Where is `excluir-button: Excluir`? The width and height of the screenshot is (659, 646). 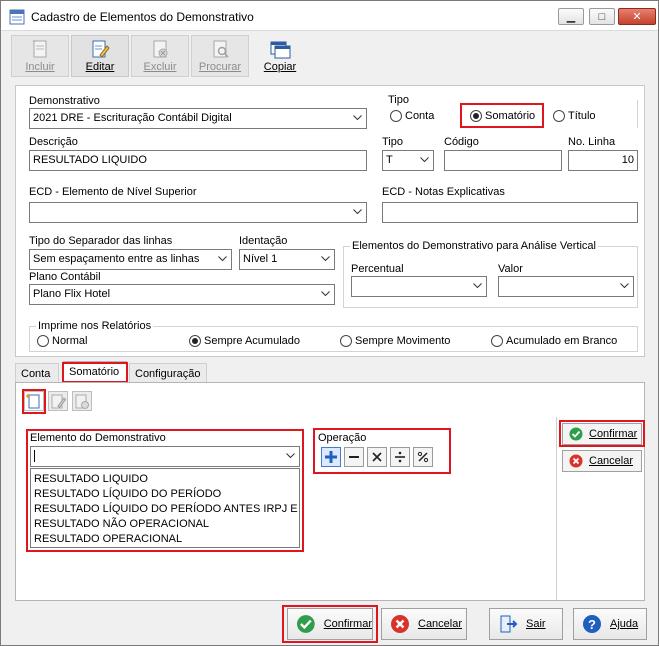
excluir-button: Excluir is located at coordinates (160, 56).